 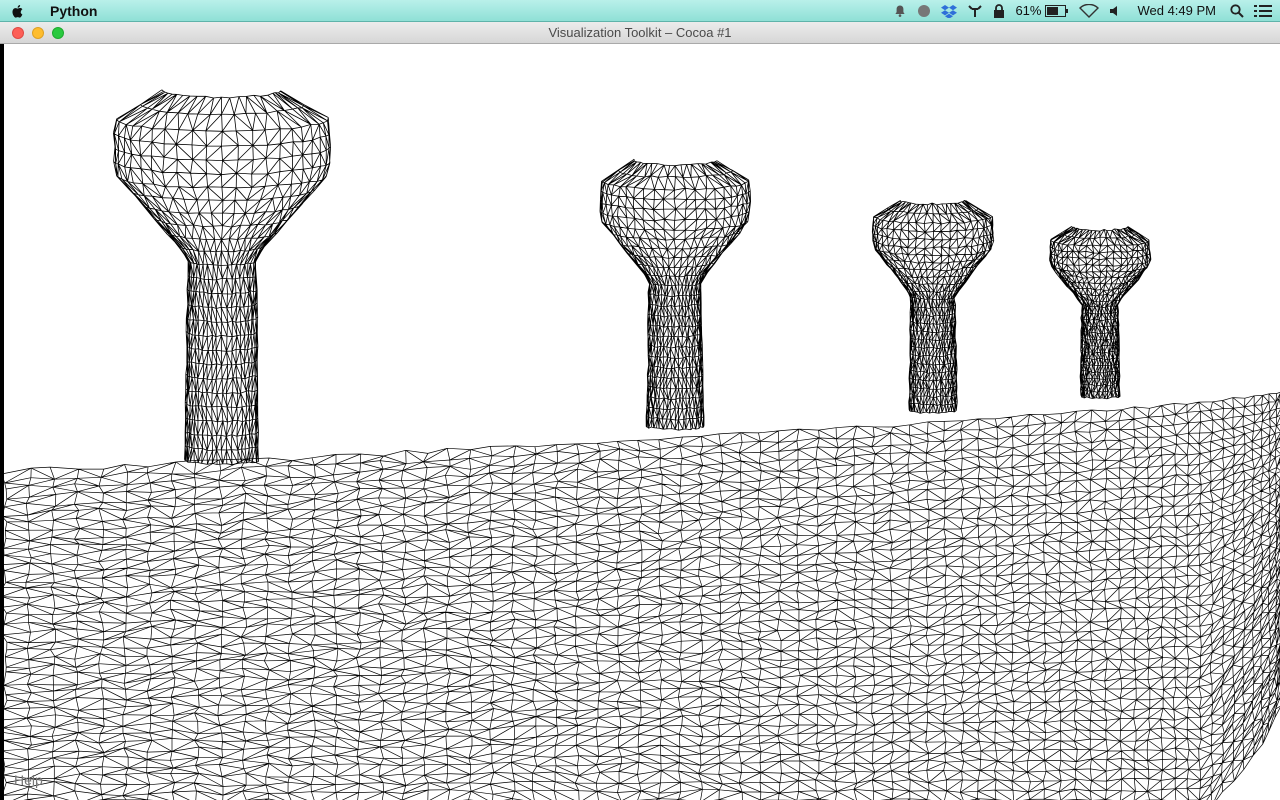 What do you see at coordinates (949, 11) in the screenshot?
I see `dropbox-icon` at bounding box center [949, 11].